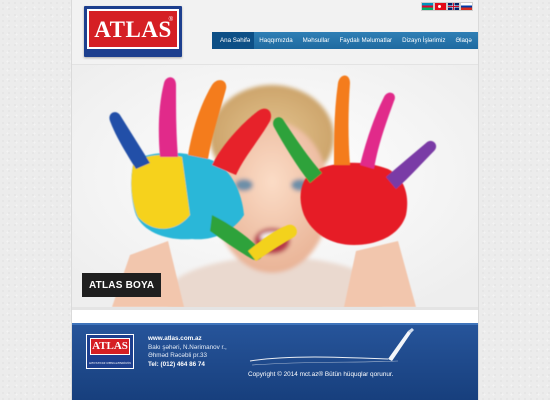 Image resolution: width=550 pixels, height=400 pixels. What do you see at coordinates (331, 347) in the screenshot?
I see `pen-signature-icon` at bounding box center [331, 347].